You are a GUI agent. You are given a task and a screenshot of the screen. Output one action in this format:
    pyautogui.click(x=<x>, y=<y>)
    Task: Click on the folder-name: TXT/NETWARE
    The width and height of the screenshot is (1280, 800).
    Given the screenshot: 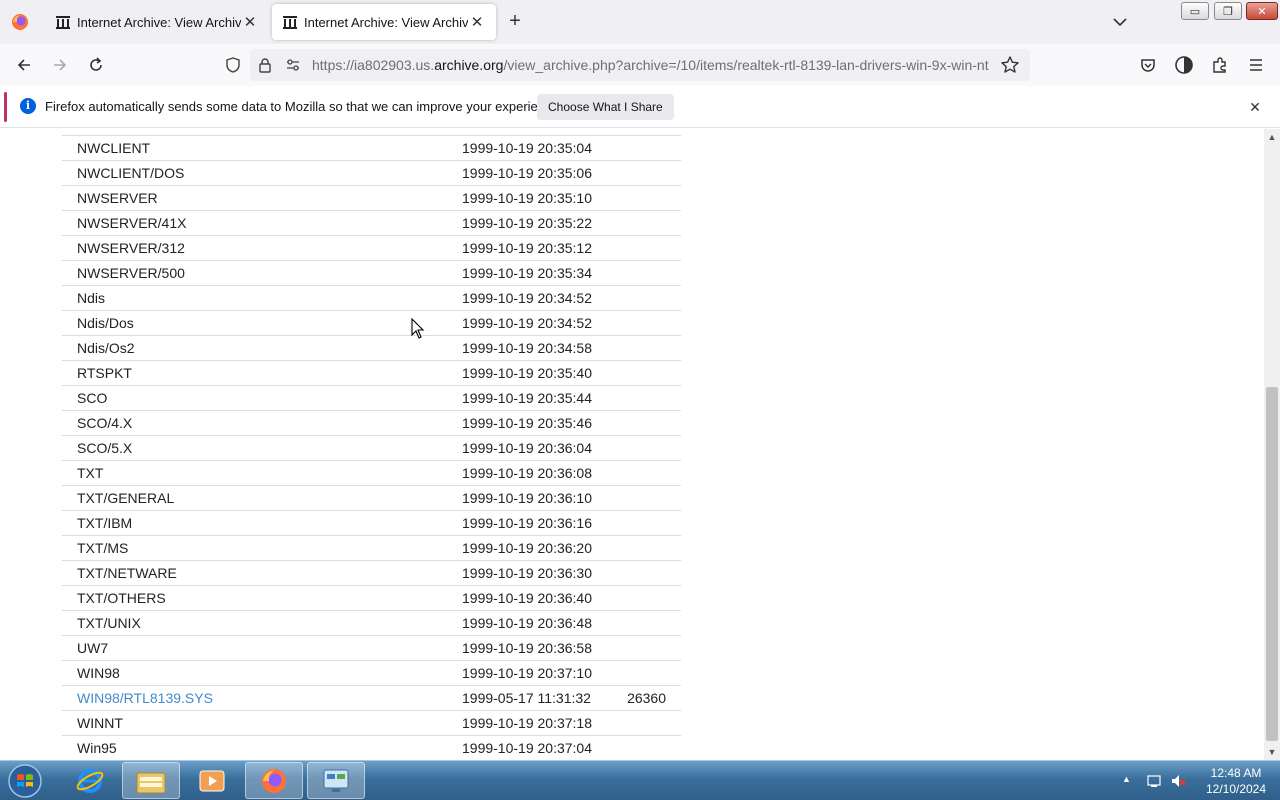 What is the action you would take?
    pyautogui.click(x=127, y=573)
    